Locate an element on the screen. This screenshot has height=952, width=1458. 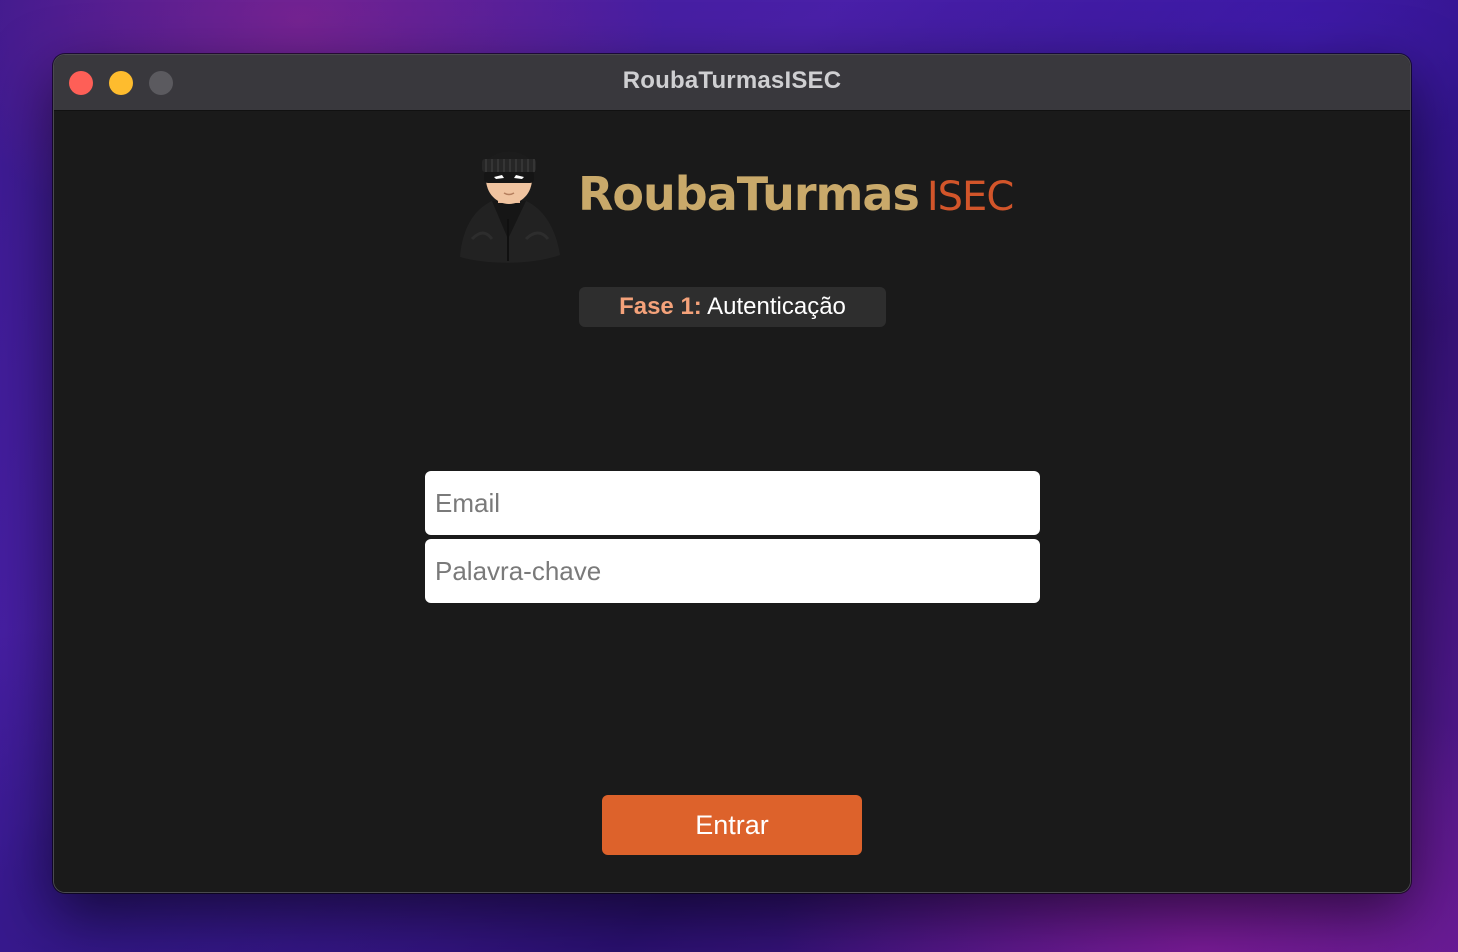
password-input is located at coordinates (732, 571).